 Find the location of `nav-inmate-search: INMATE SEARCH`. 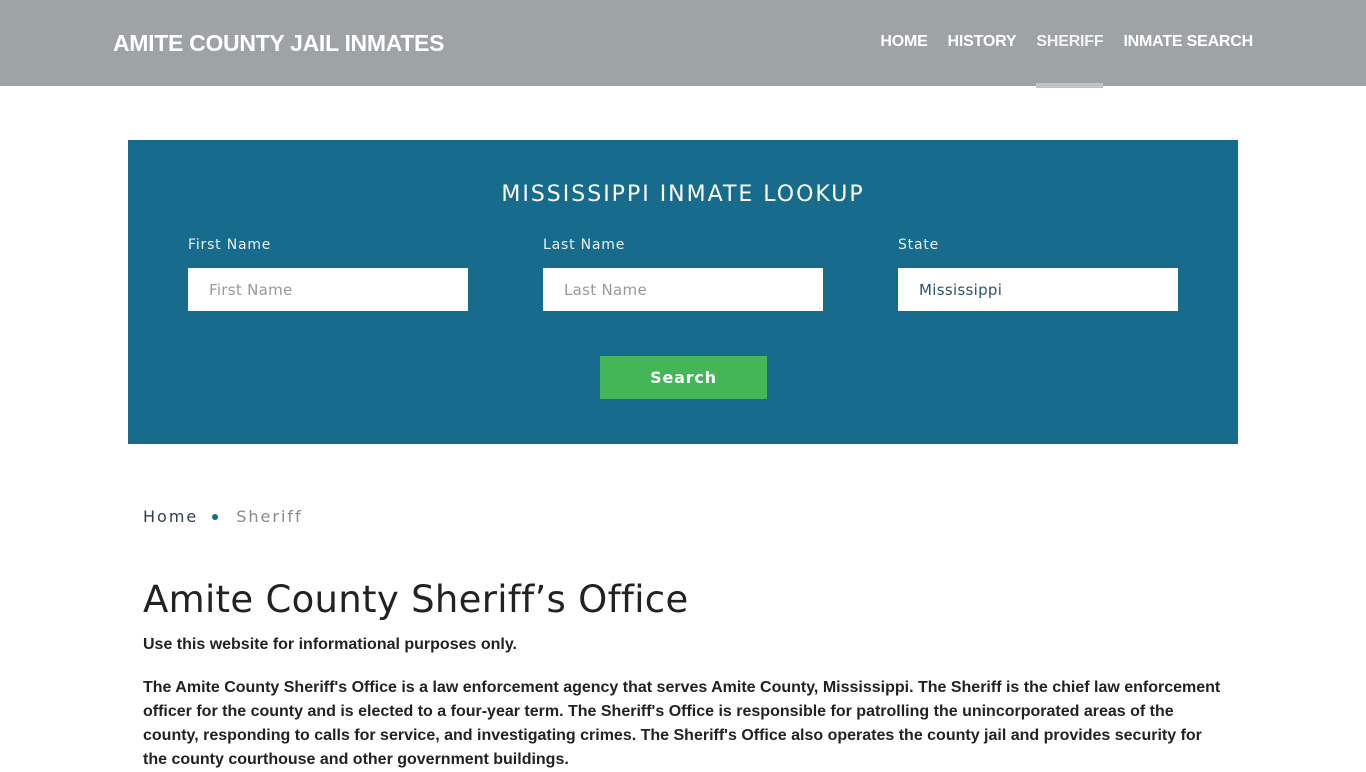

nav-inmate-search: INMATE SEARCH is located at coordinates (1188, 42).